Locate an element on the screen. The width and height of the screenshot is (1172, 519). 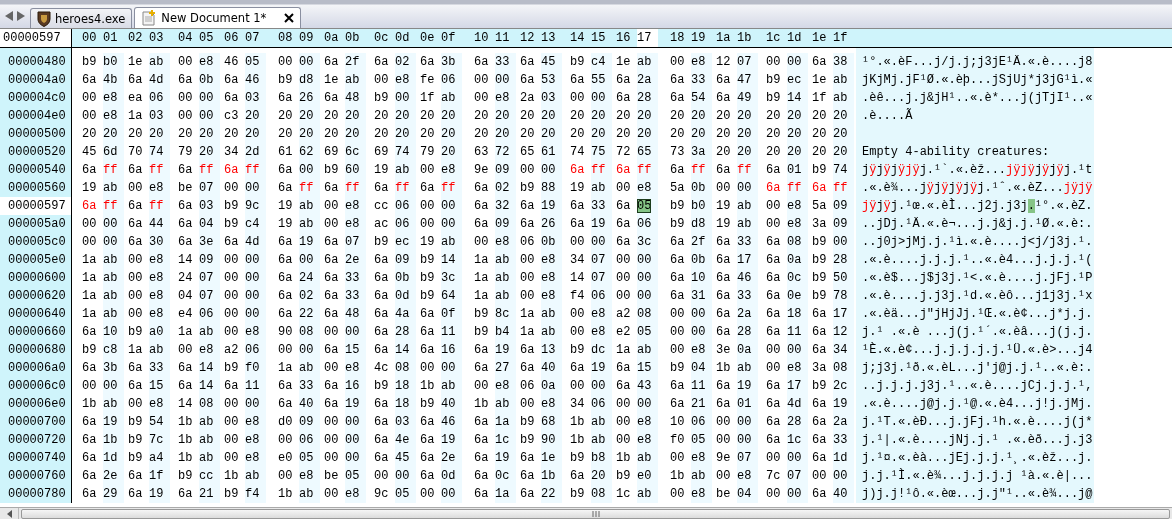
hex-byte: 34 is located at coordinates (577, 260).